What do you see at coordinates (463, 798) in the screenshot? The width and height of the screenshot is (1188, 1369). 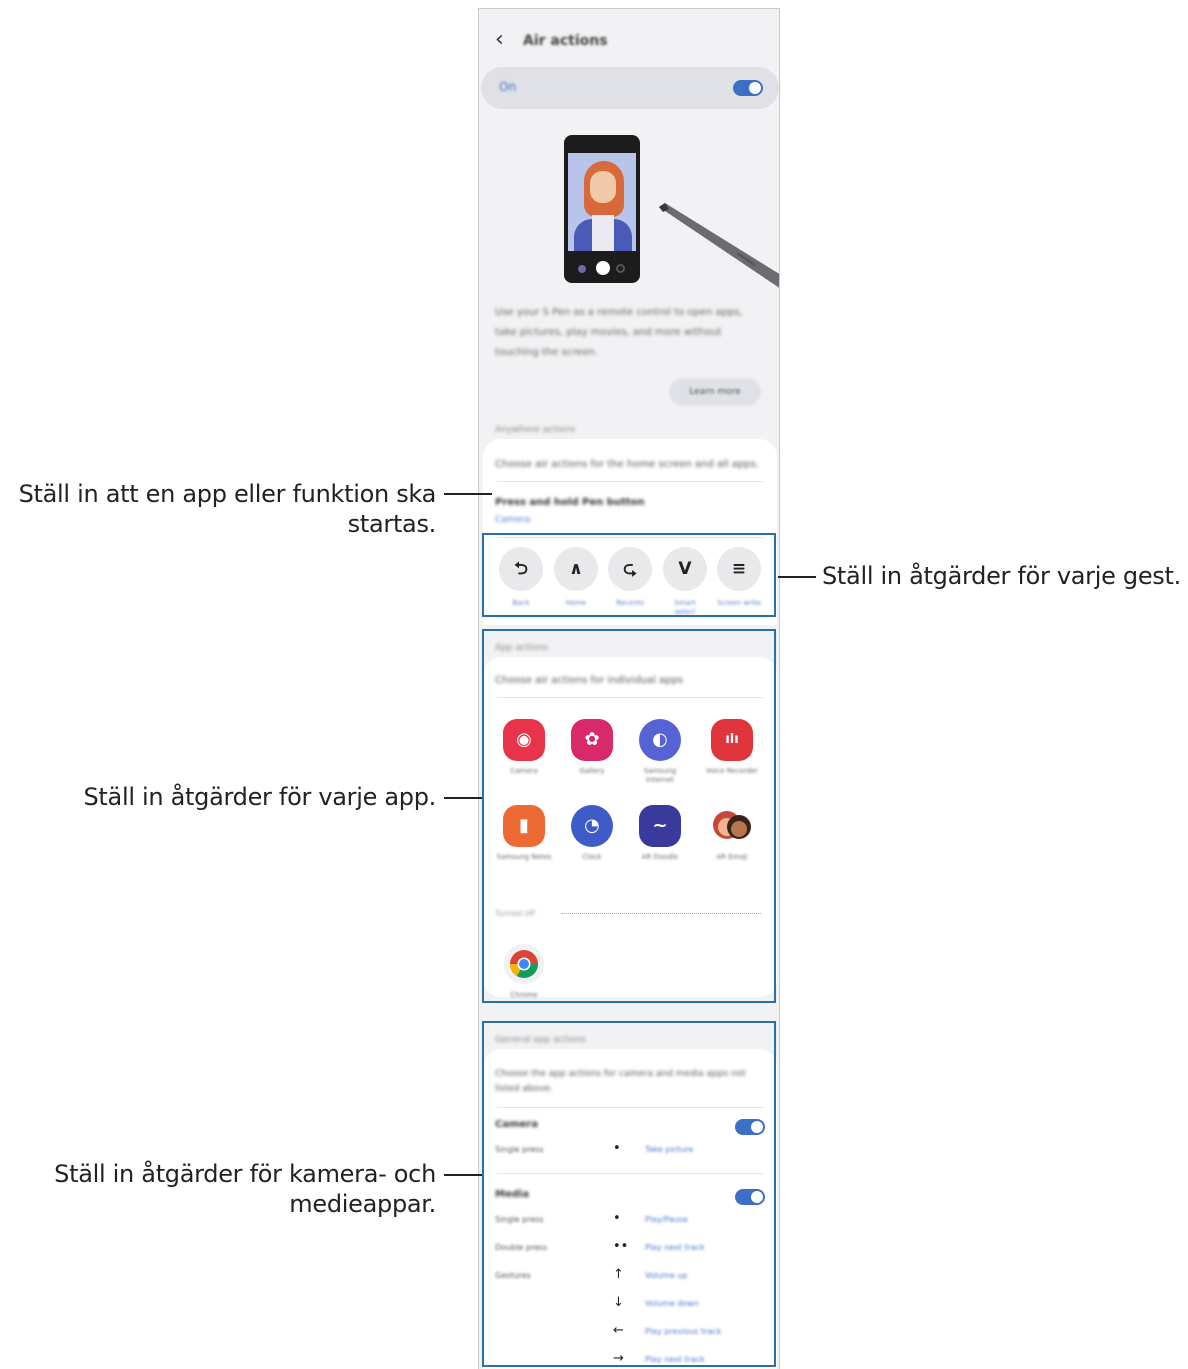 I see `callout-apps-leader` at bounding box center [463, 798].